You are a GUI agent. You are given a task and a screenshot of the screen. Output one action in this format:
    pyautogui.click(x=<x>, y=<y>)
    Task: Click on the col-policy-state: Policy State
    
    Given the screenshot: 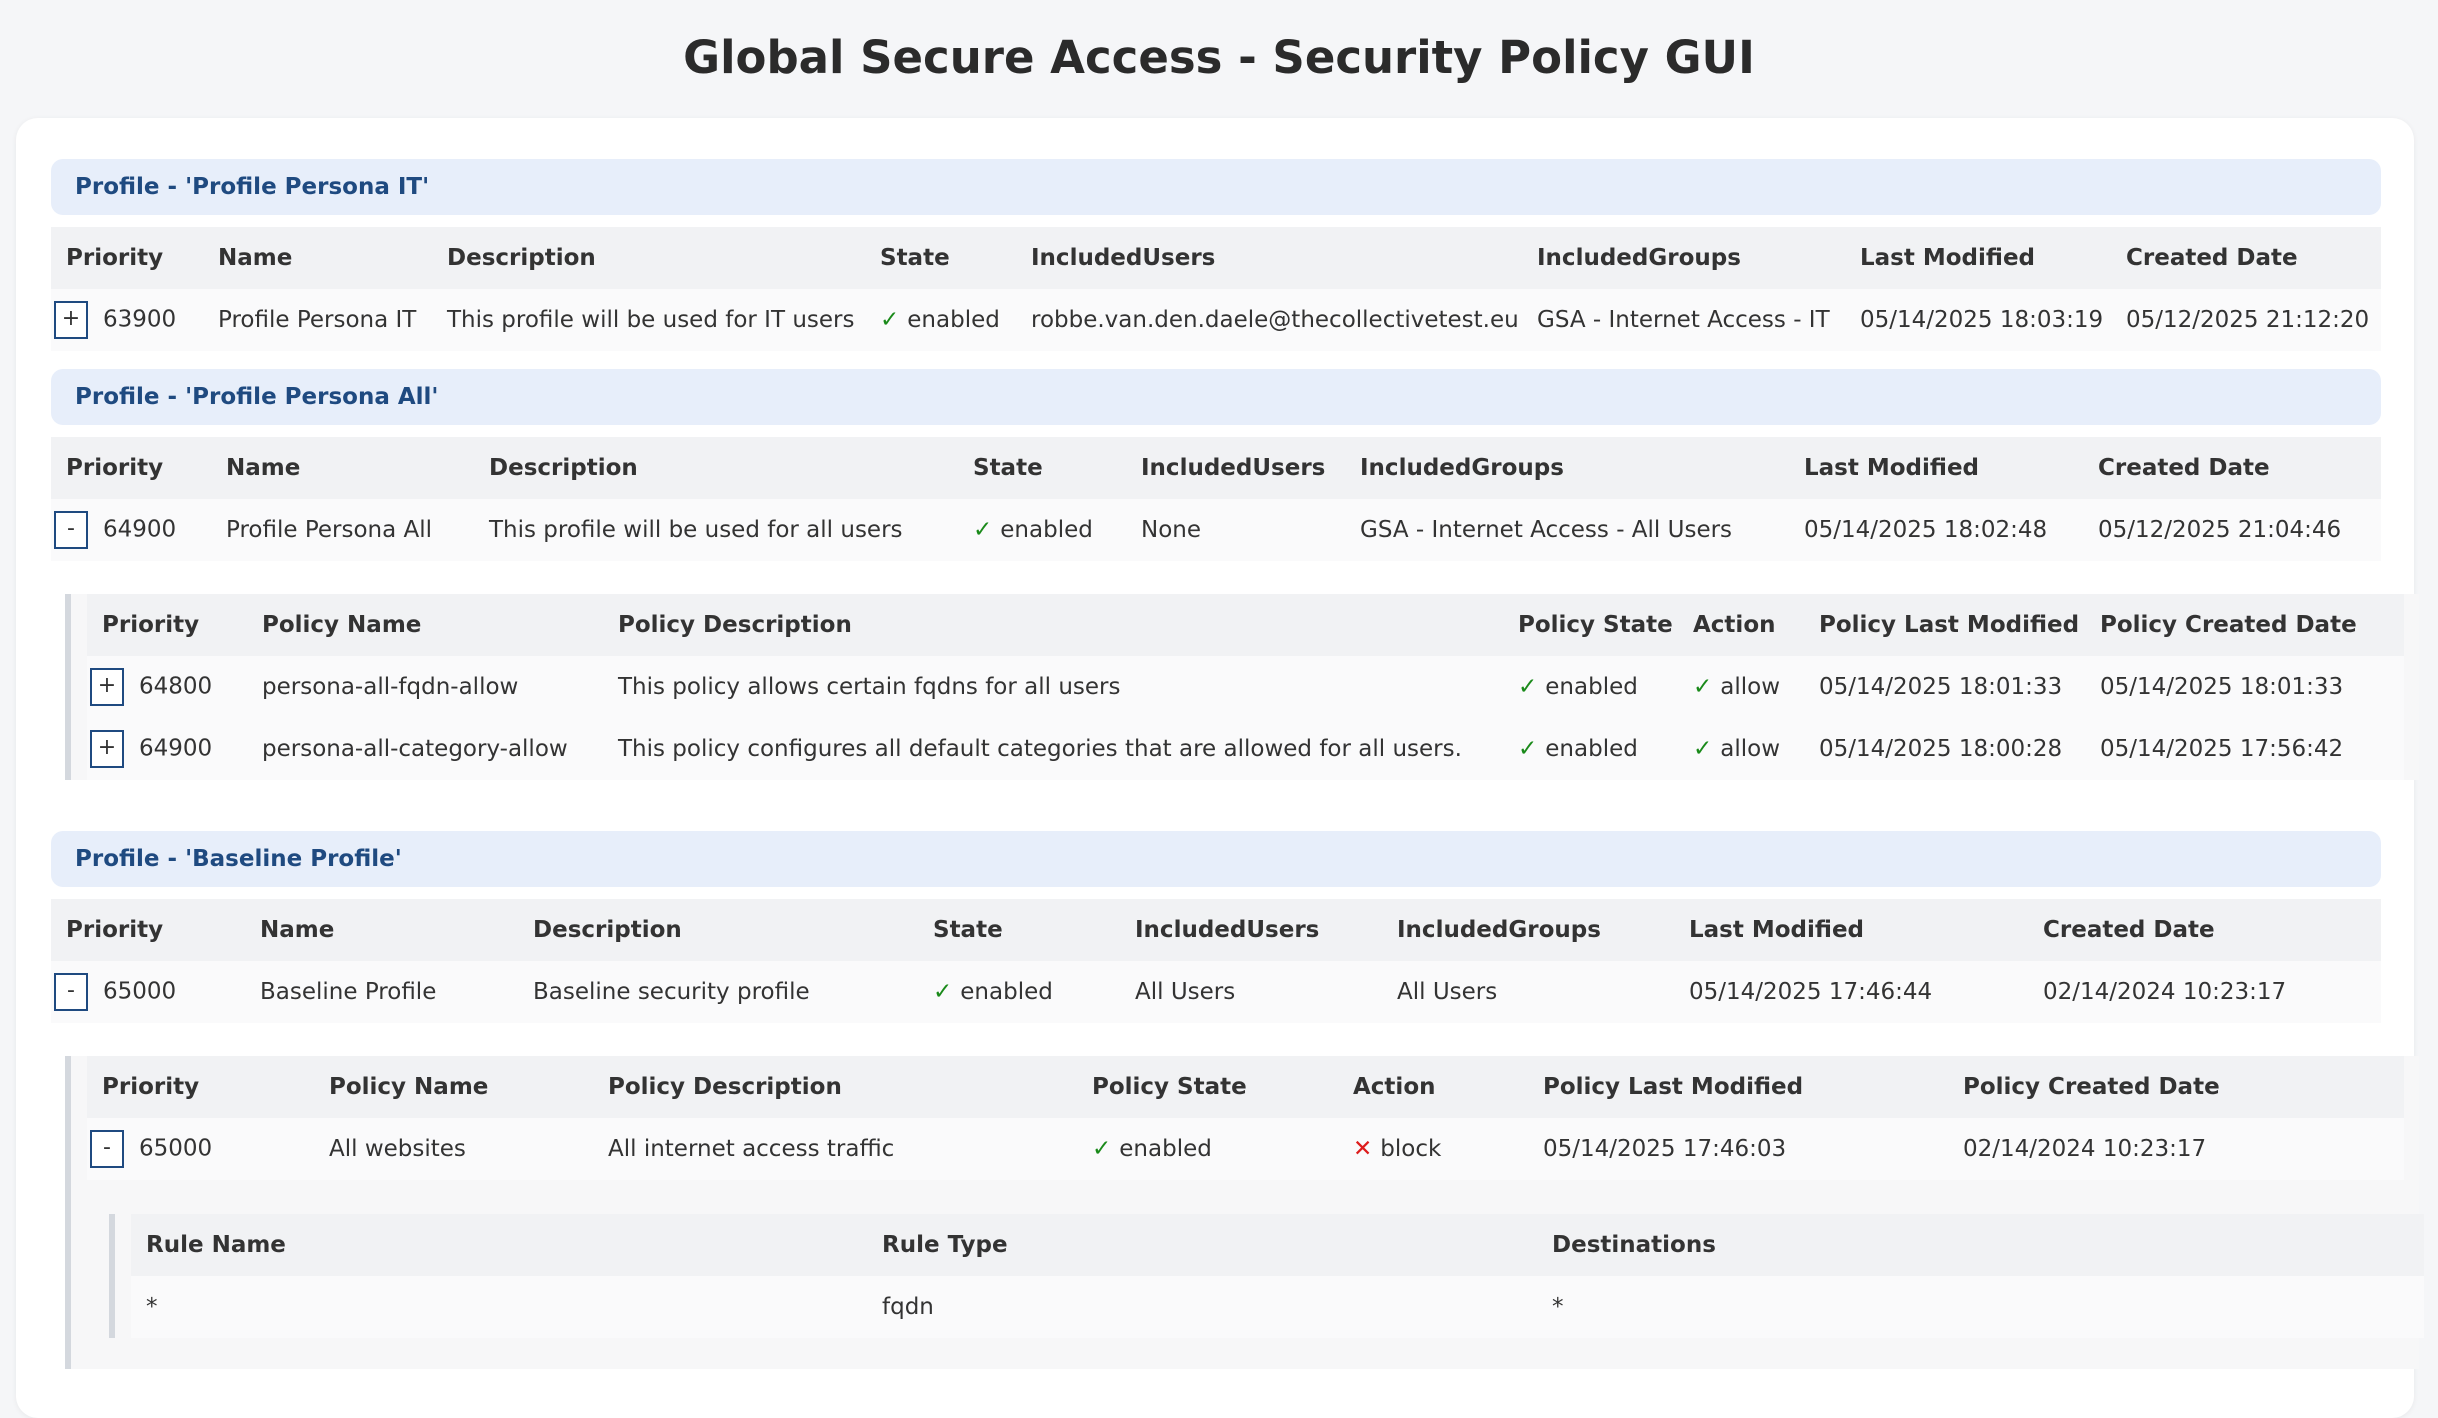 What is the action you would take?
    pyautogui.click(x=1207, y=1087)
    